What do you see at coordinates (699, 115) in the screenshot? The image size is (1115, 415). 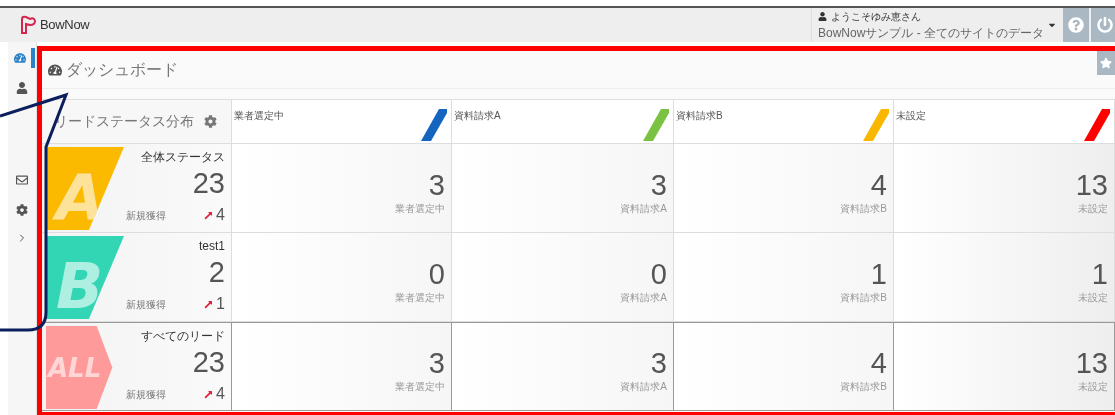 I see `column-label: 資料請求B` at bounding box center [699, 115].